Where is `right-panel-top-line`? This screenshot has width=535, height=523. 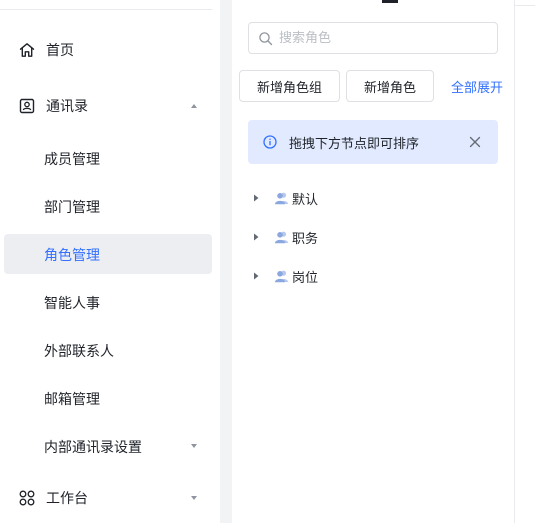
right-panel-top-line is located at coordinates (525, 5).